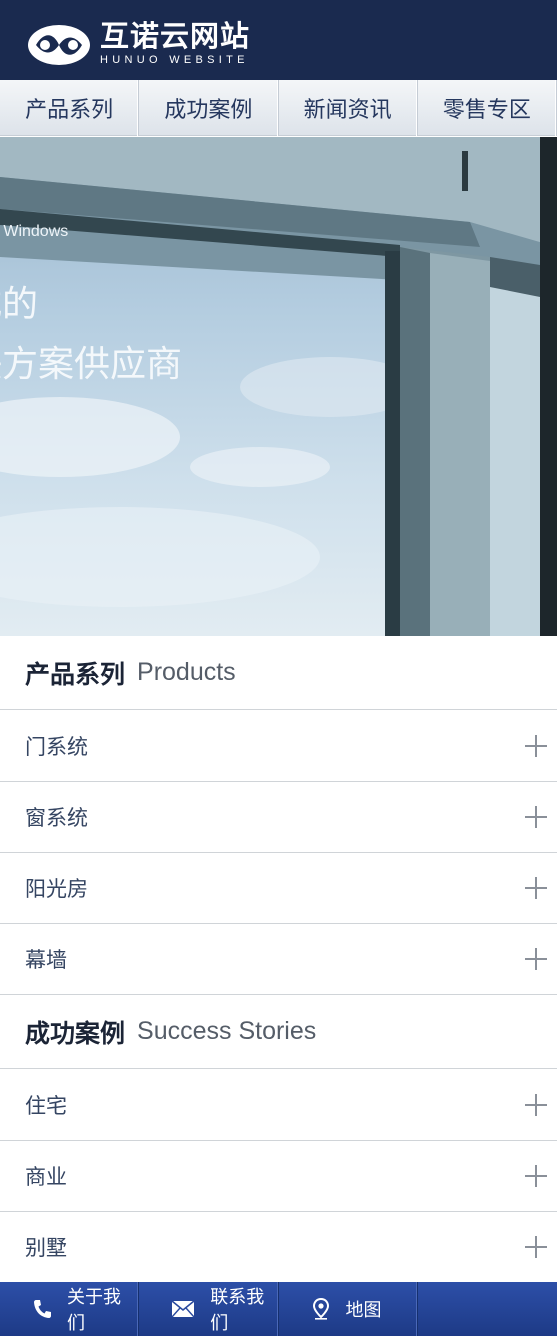 Image resolution: width=557 pixels, height=1336 pixels. What do you see at coordinates (19, 304) in the screenshot?
I see `banner-headline-1: 式的` at bounding box center [19, 304].